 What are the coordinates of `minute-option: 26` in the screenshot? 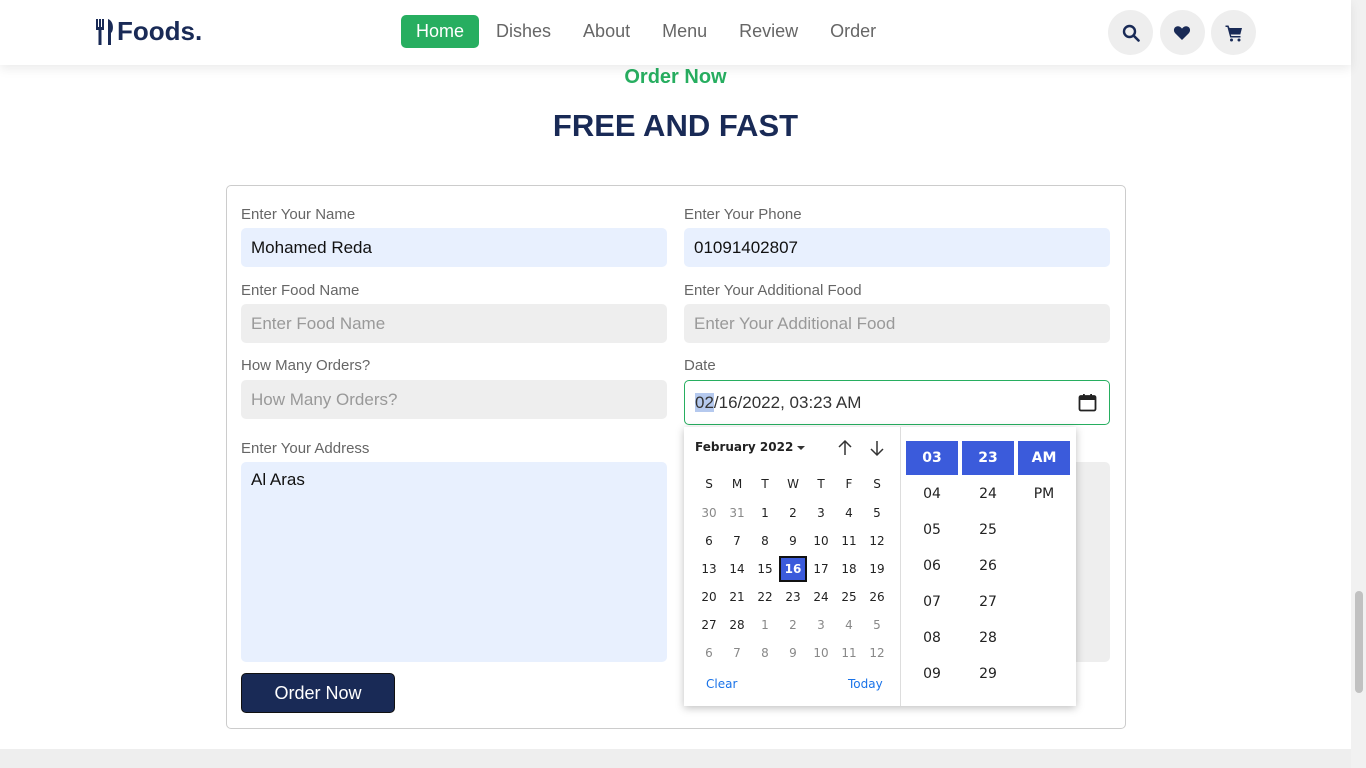 It's located at (988, 566).